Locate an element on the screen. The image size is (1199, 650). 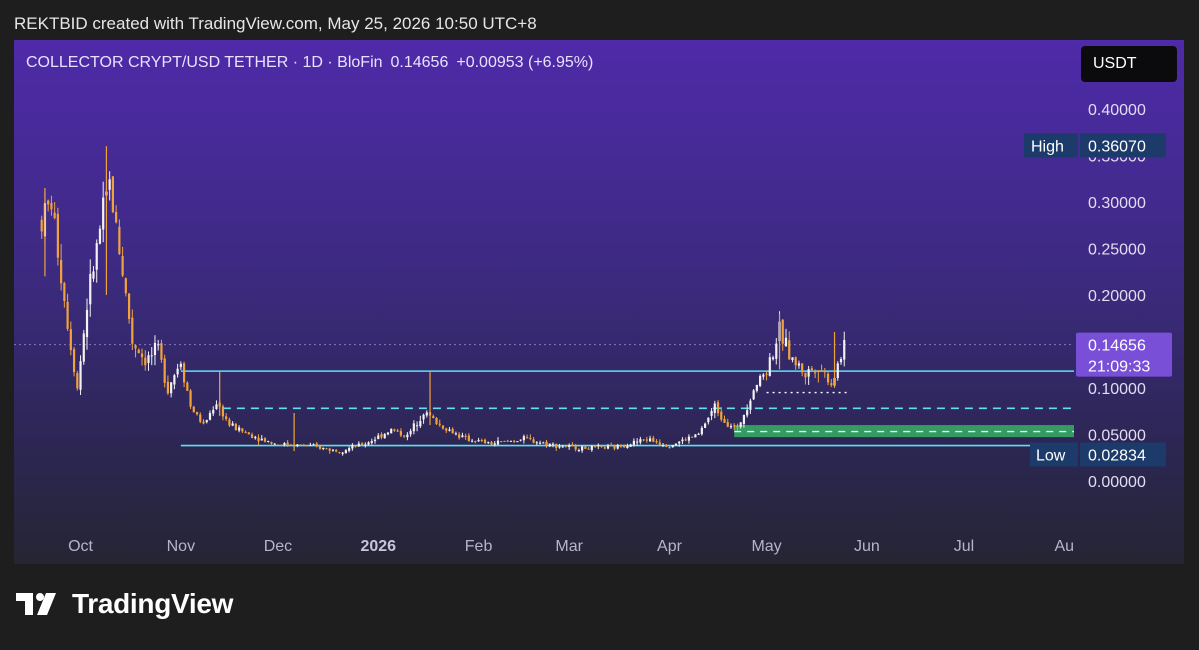
x-tick-label: Apr is located at coordinates (670, 546).